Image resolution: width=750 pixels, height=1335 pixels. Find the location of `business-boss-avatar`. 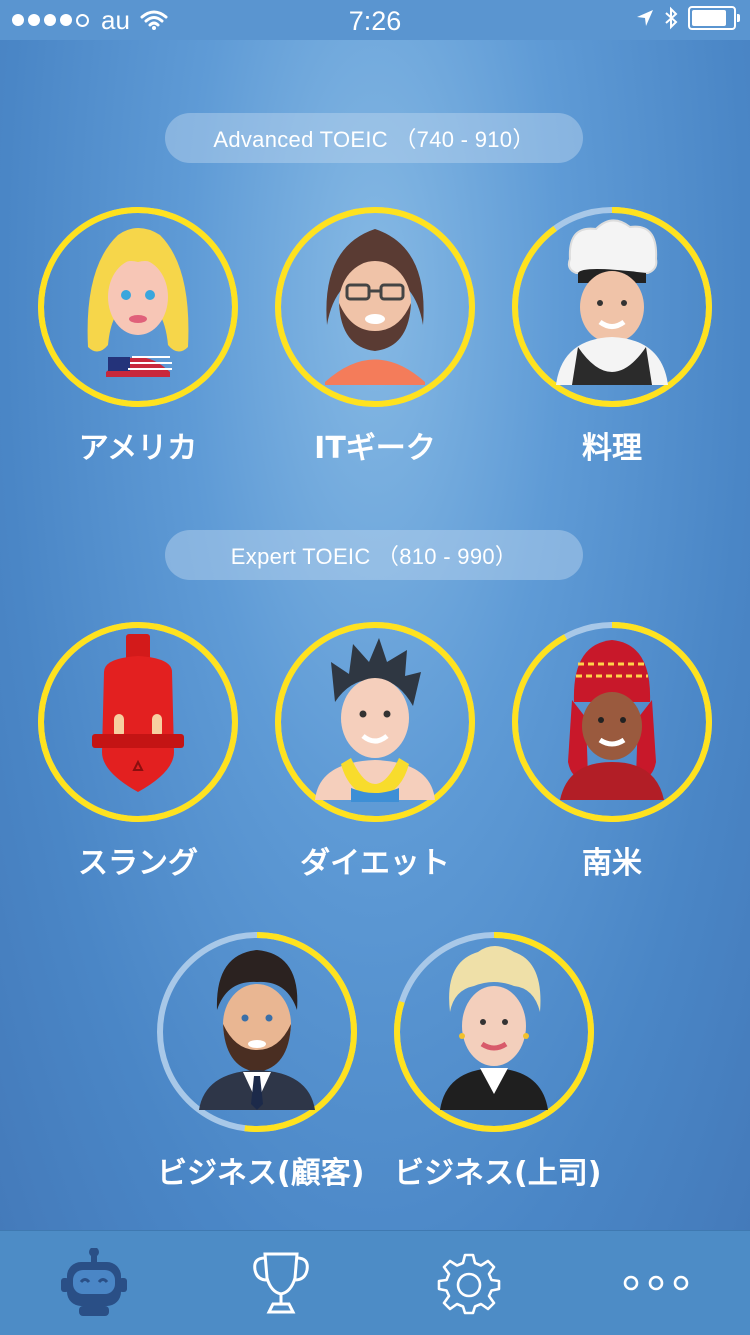

business-boss-avatar is located at coordinates (494, 1032).